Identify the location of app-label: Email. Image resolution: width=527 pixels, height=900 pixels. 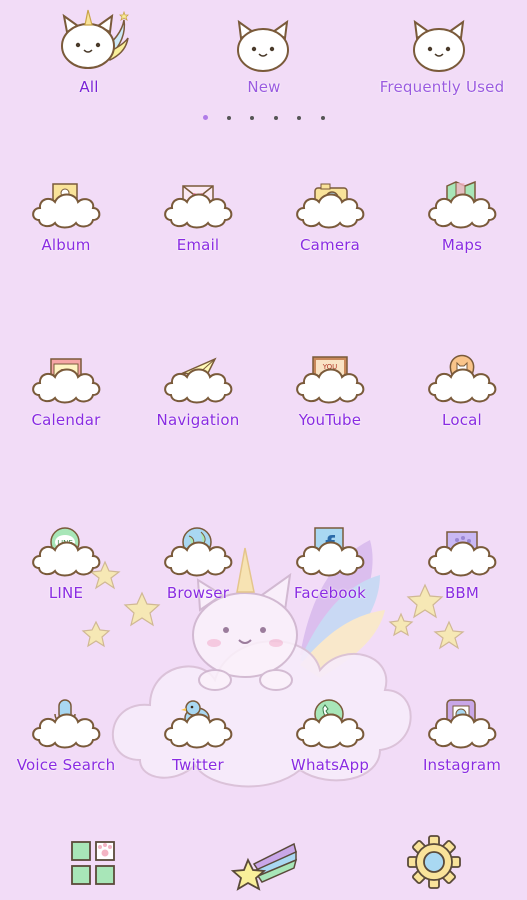
(198, 245).